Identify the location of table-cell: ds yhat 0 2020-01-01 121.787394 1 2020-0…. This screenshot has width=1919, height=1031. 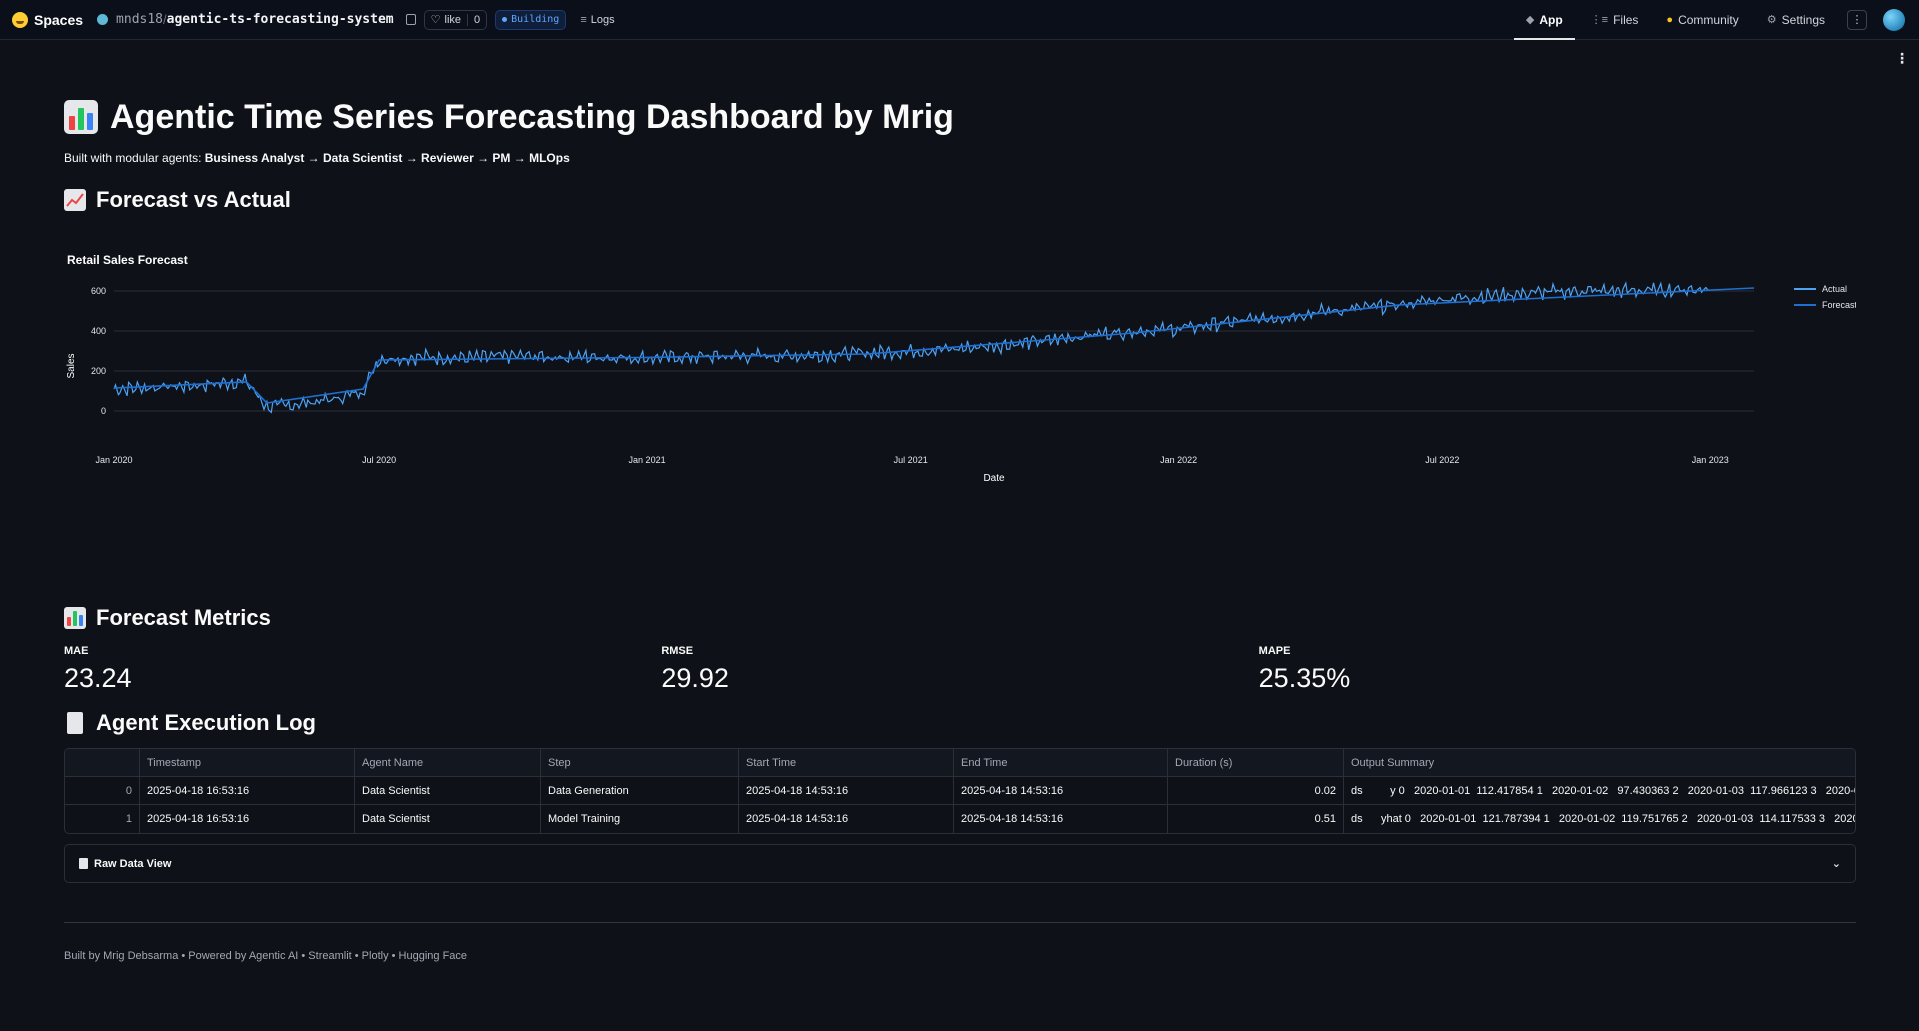
(1599, 819).